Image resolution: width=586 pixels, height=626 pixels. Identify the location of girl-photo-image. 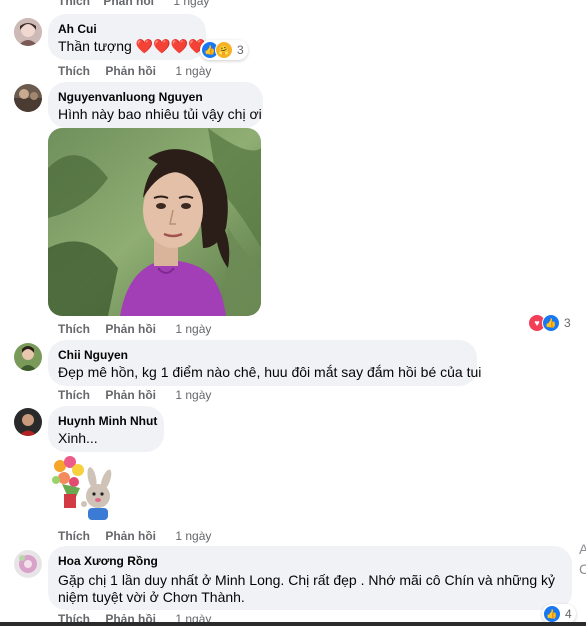
(154, 222).